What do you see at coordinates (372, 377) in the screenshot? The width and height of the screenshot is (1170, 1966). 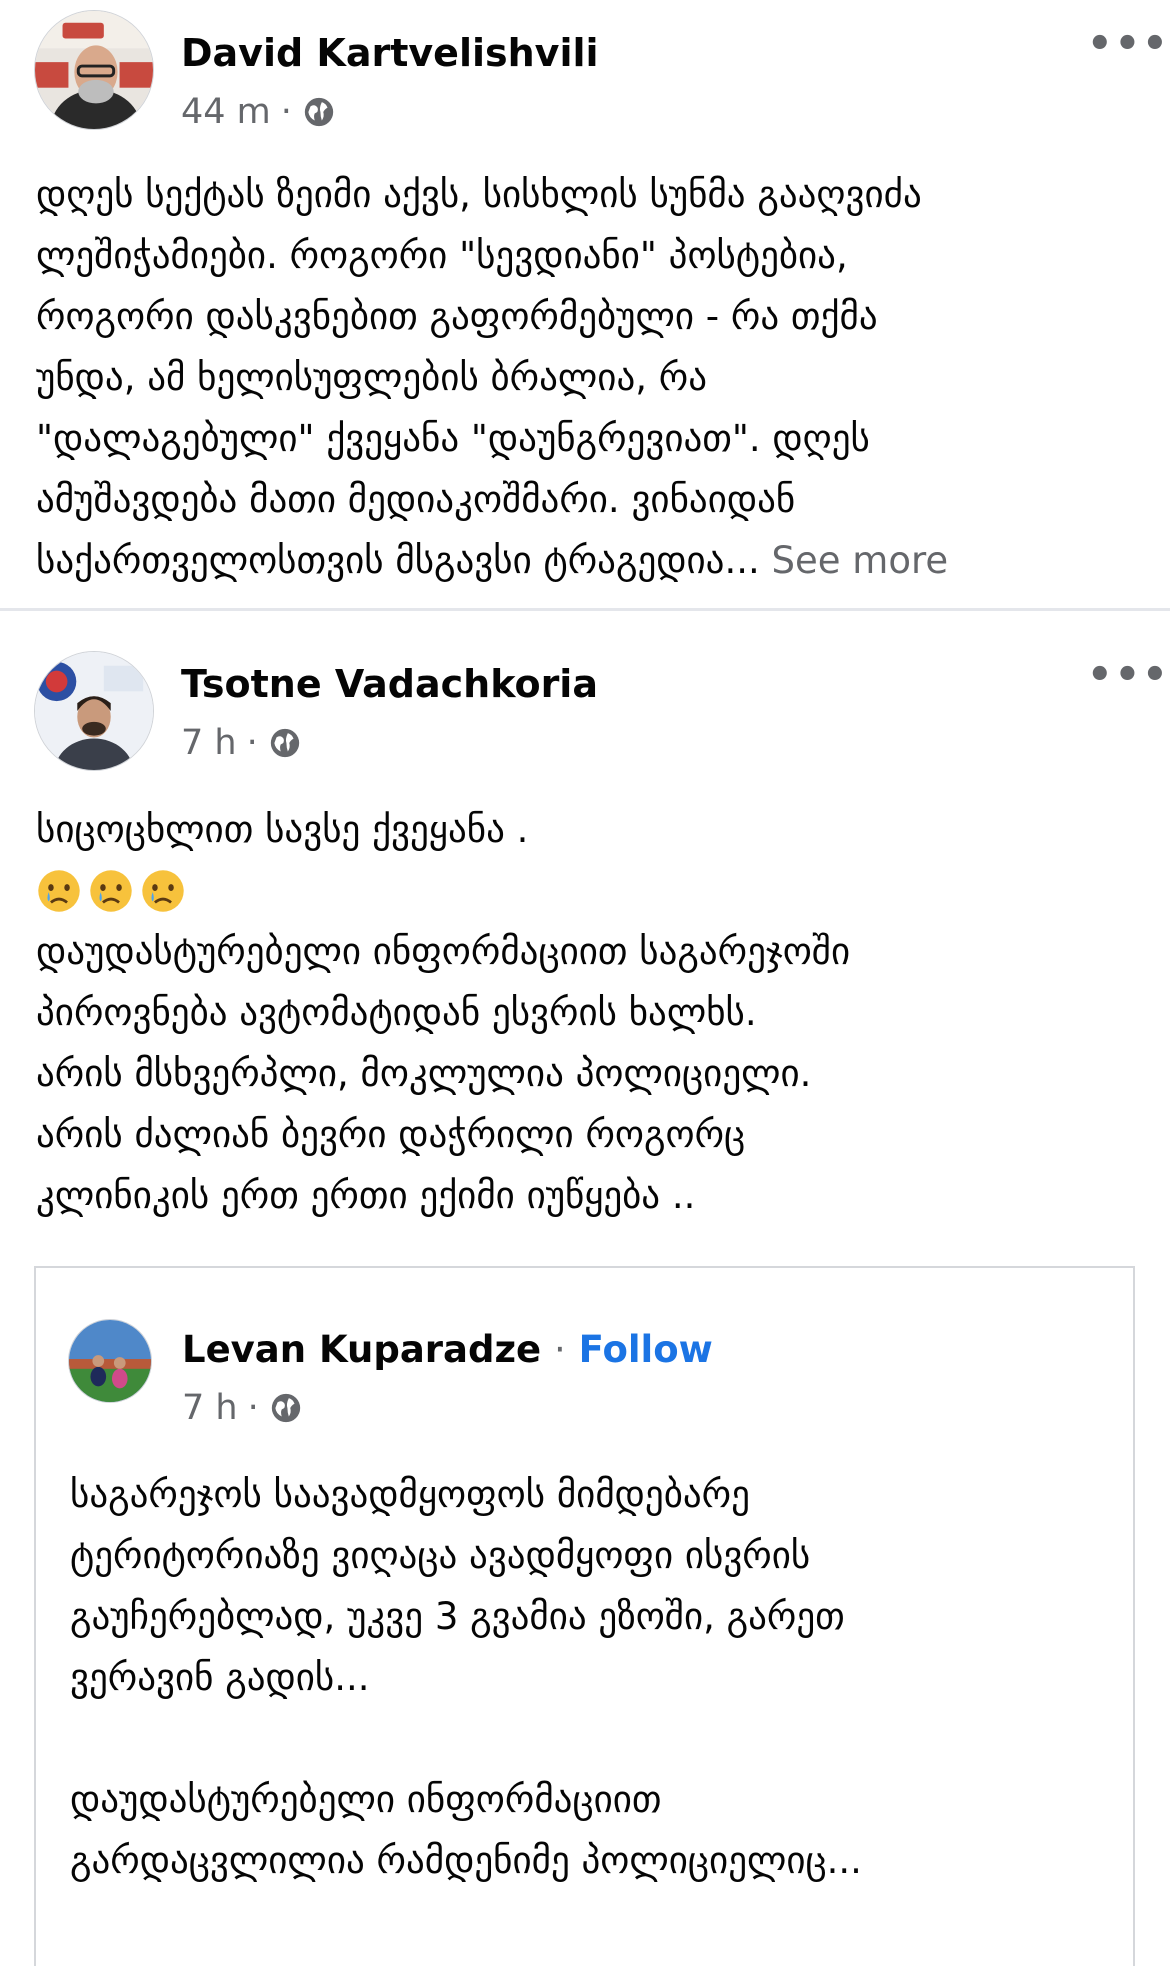 I see `body-line: უნდა, ამ ხელისუფლების ბრალია, რა` at bounding box center [372, 377].